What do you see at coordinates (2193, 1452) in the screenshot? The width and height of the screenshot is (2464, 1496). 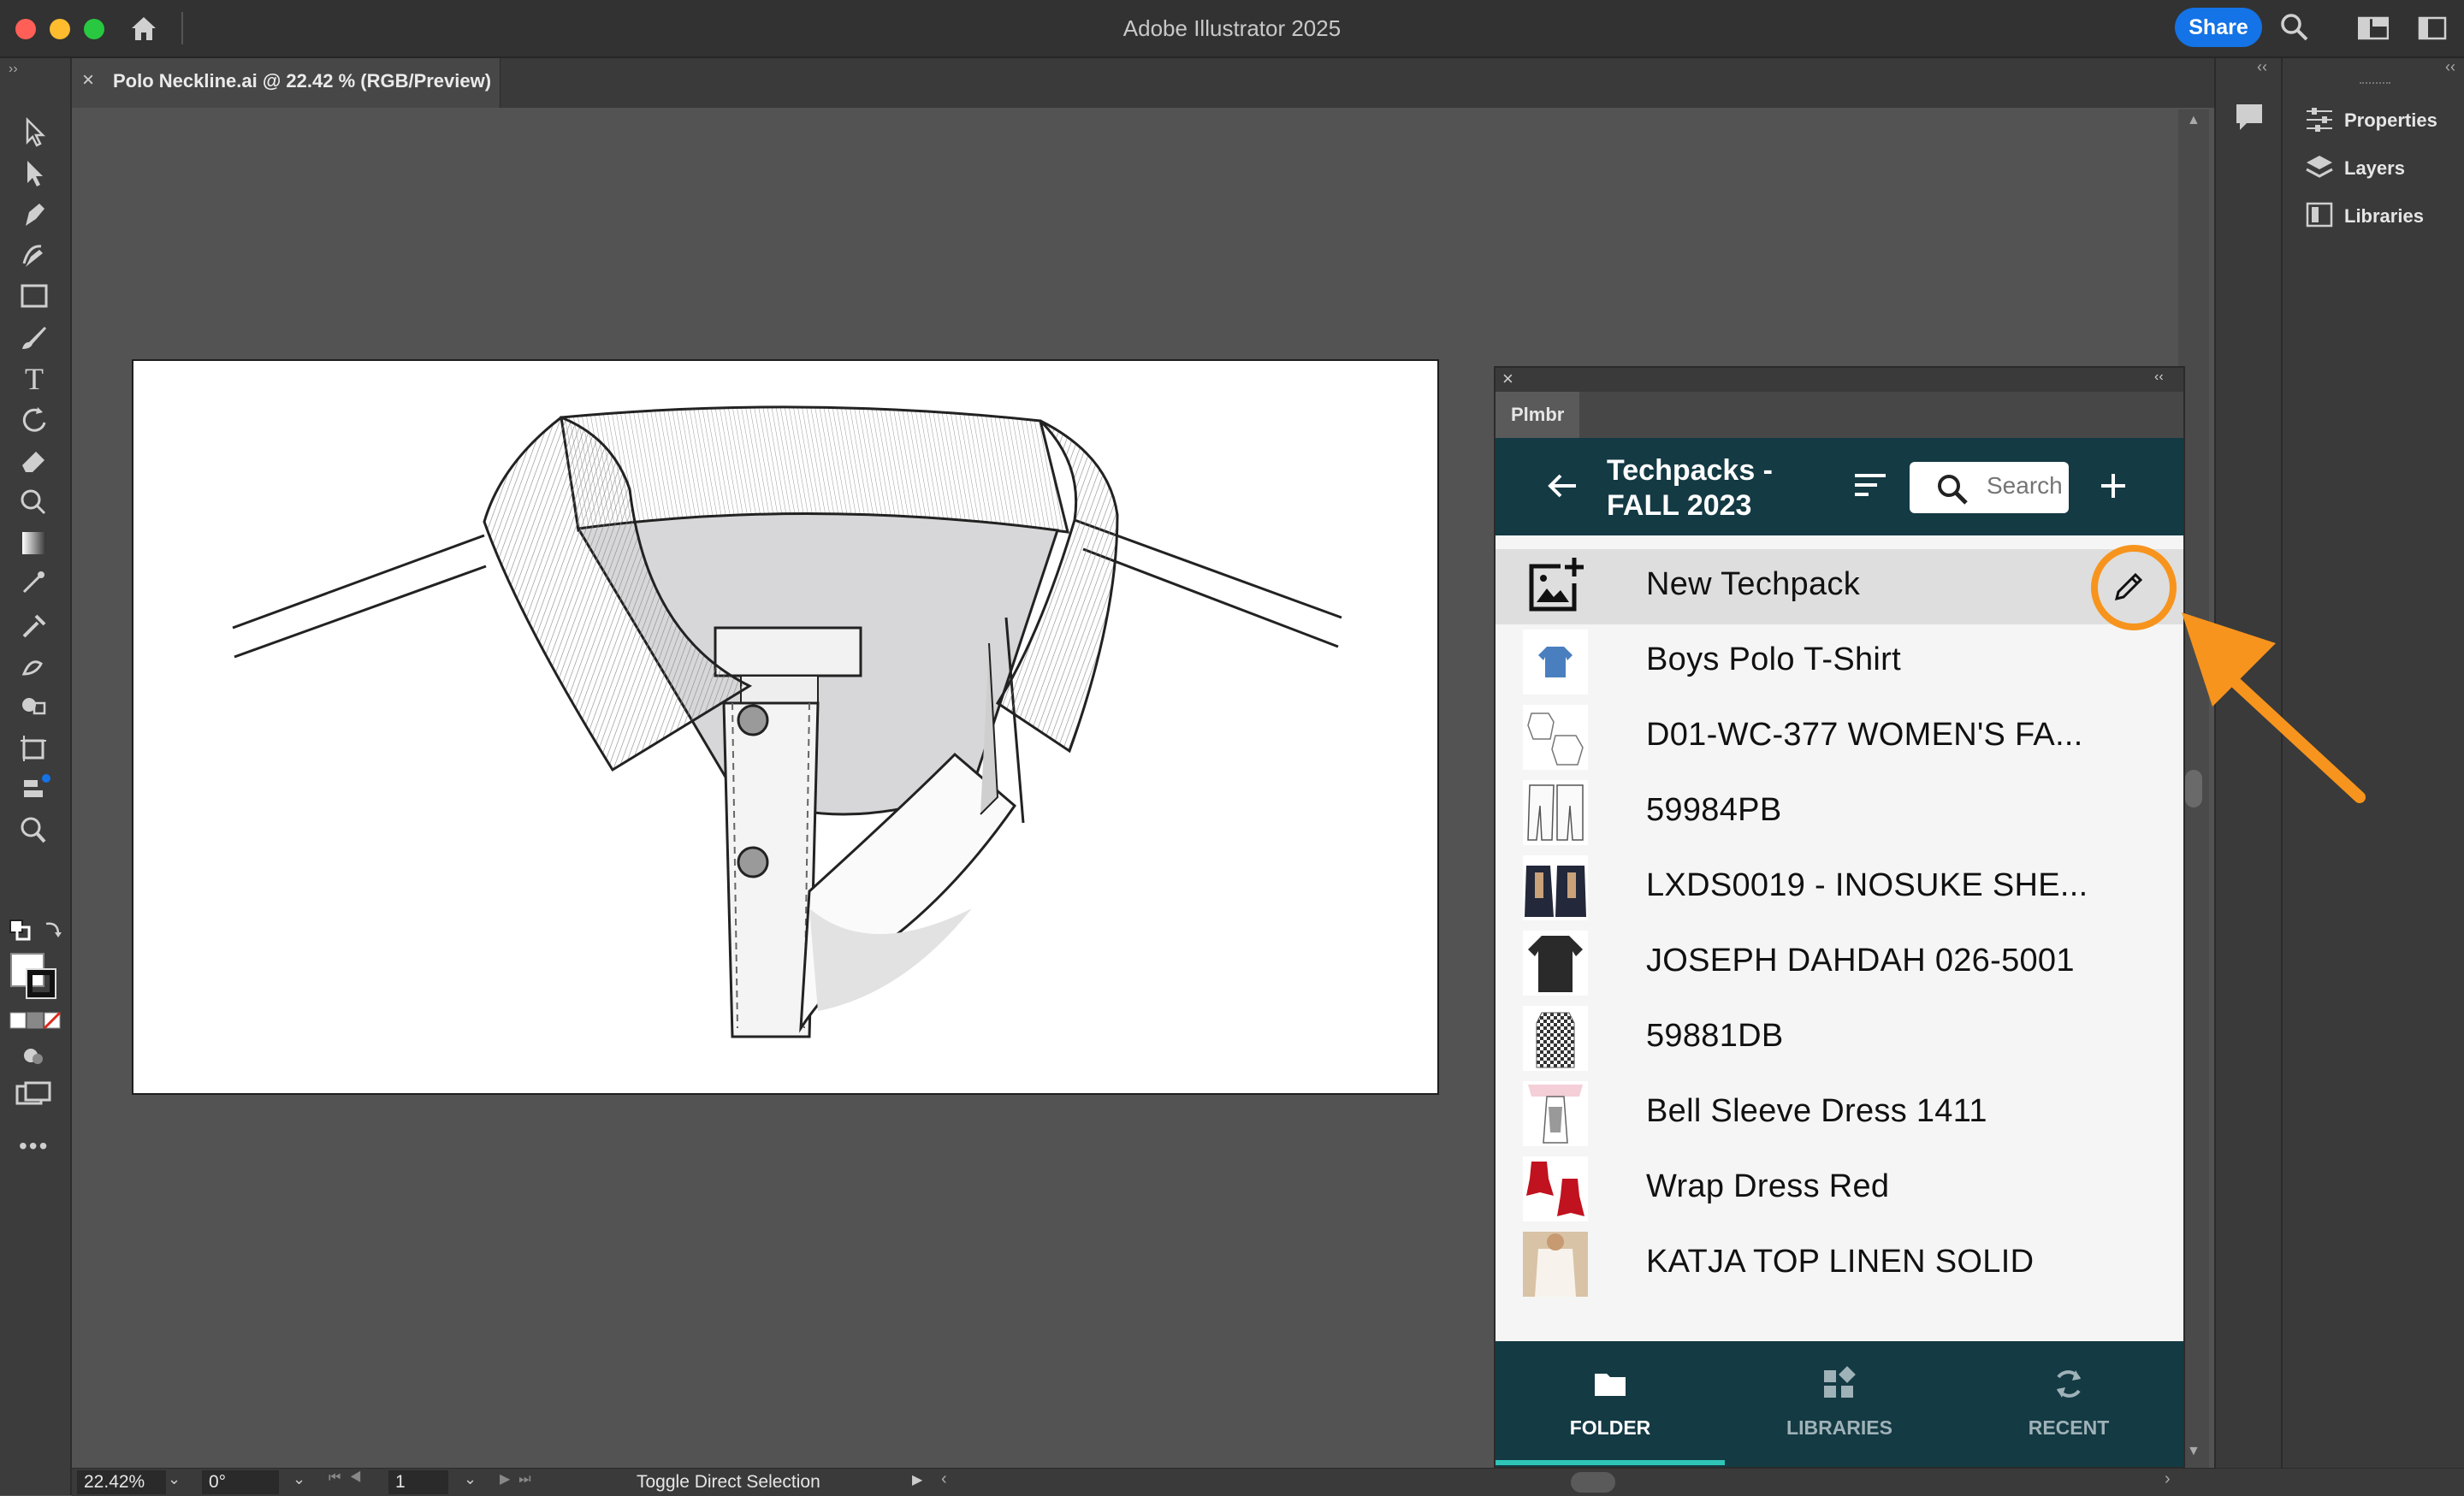 I see `scroll-down-arrow-icon: ▼` at bounding box center [2193, 1452].